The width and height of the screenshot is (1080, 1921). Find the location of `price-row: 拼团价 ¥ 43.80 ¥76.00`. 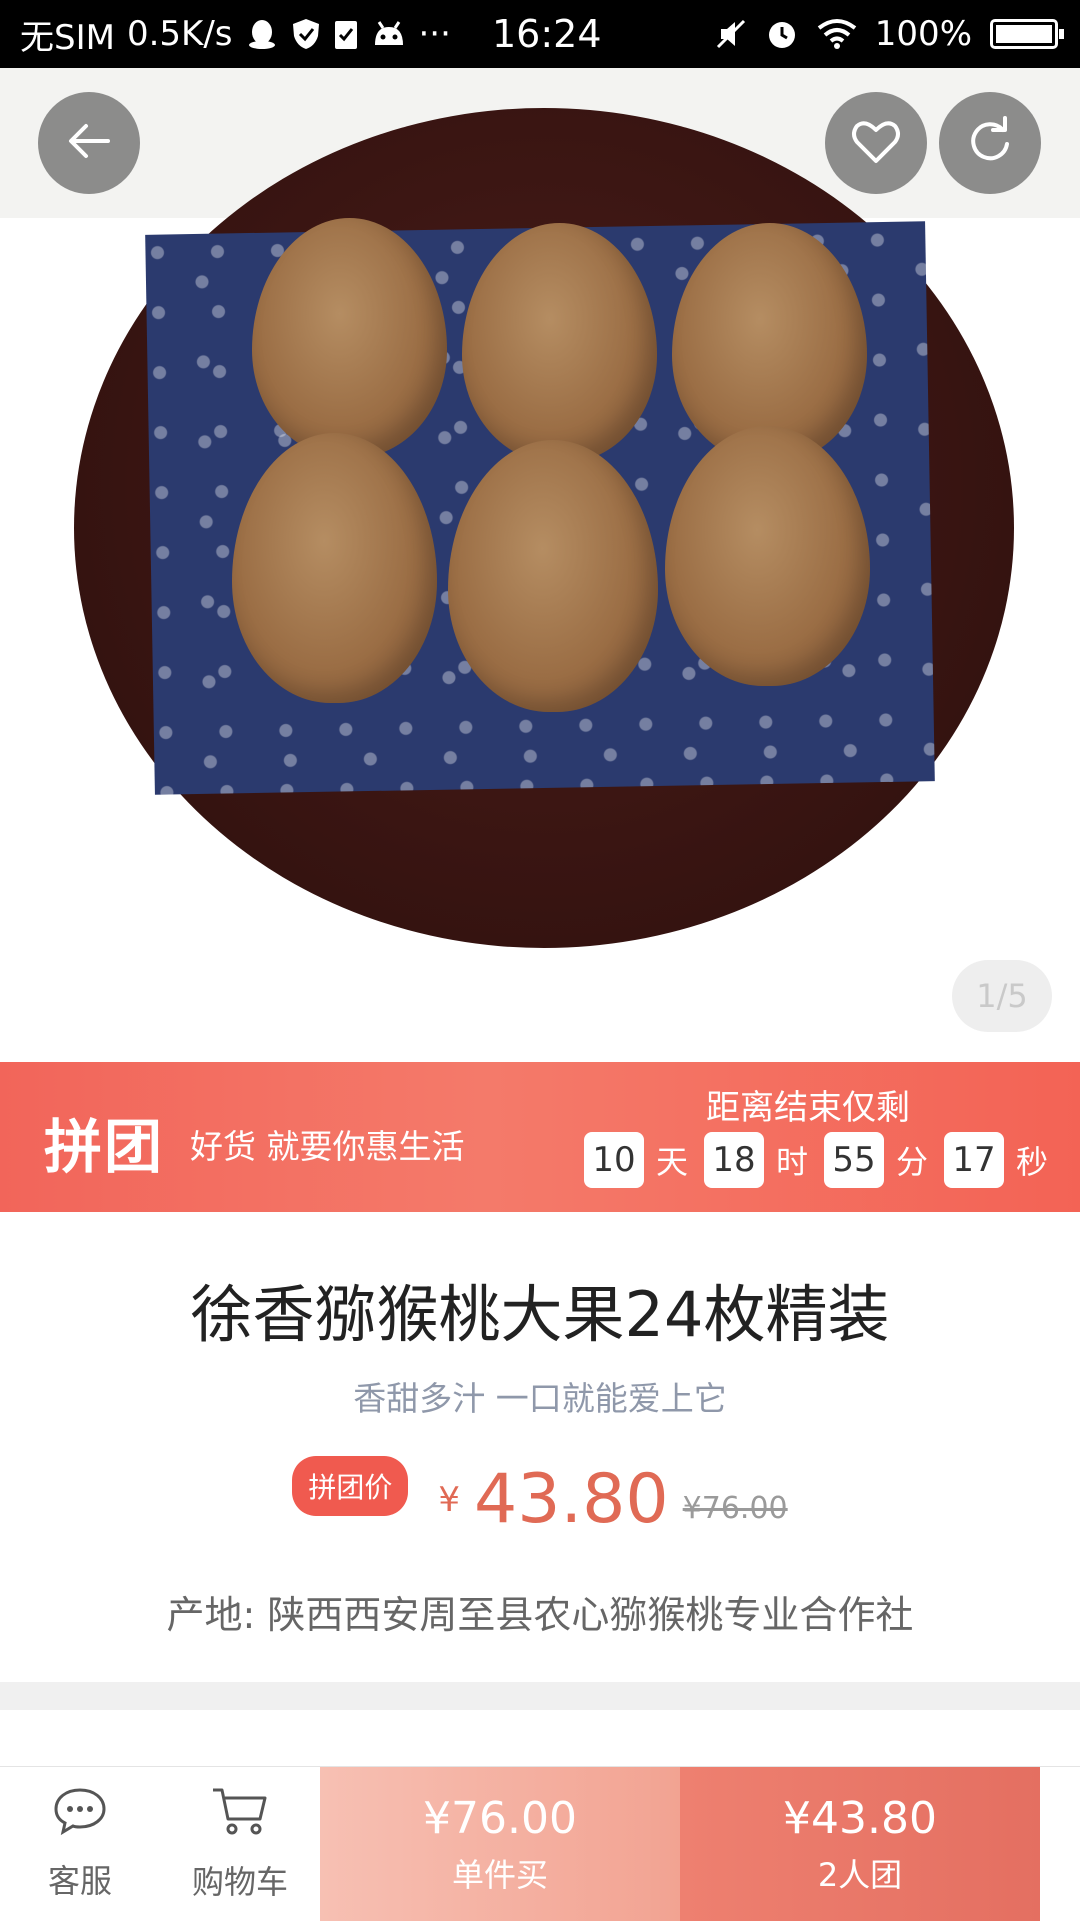

price-row: 拼团价 ¥ 43.80 ¥76.00 is located at coordinates (540, 1495).